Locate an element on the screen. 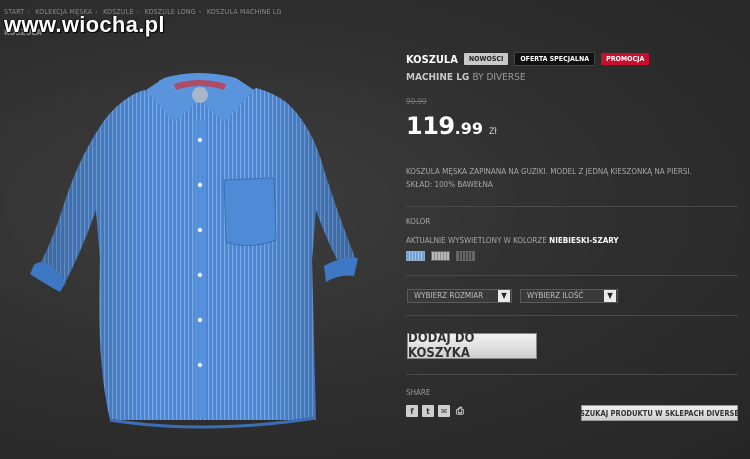 The height and width of the screenshot is (459, 750). share-icons: f t ✉ ⎙ is located at coordinates (436, 411).